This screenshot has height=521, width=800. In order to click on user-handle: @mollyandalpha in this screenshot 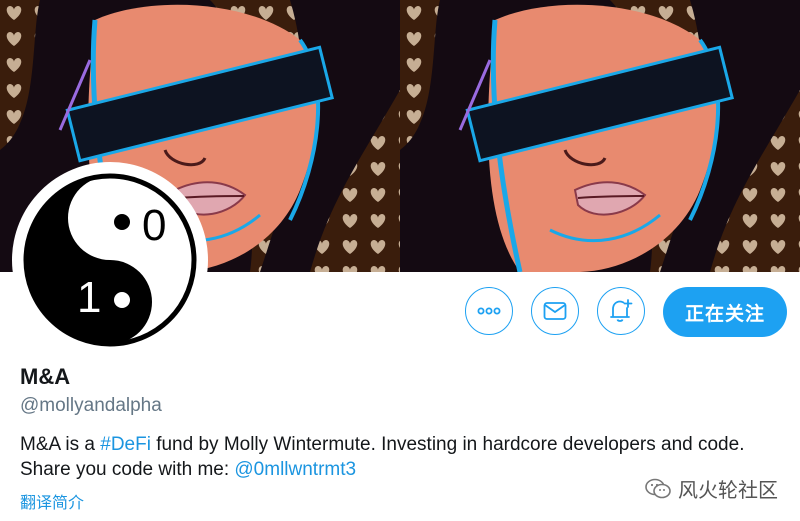, I will do `click(91, 405)`.